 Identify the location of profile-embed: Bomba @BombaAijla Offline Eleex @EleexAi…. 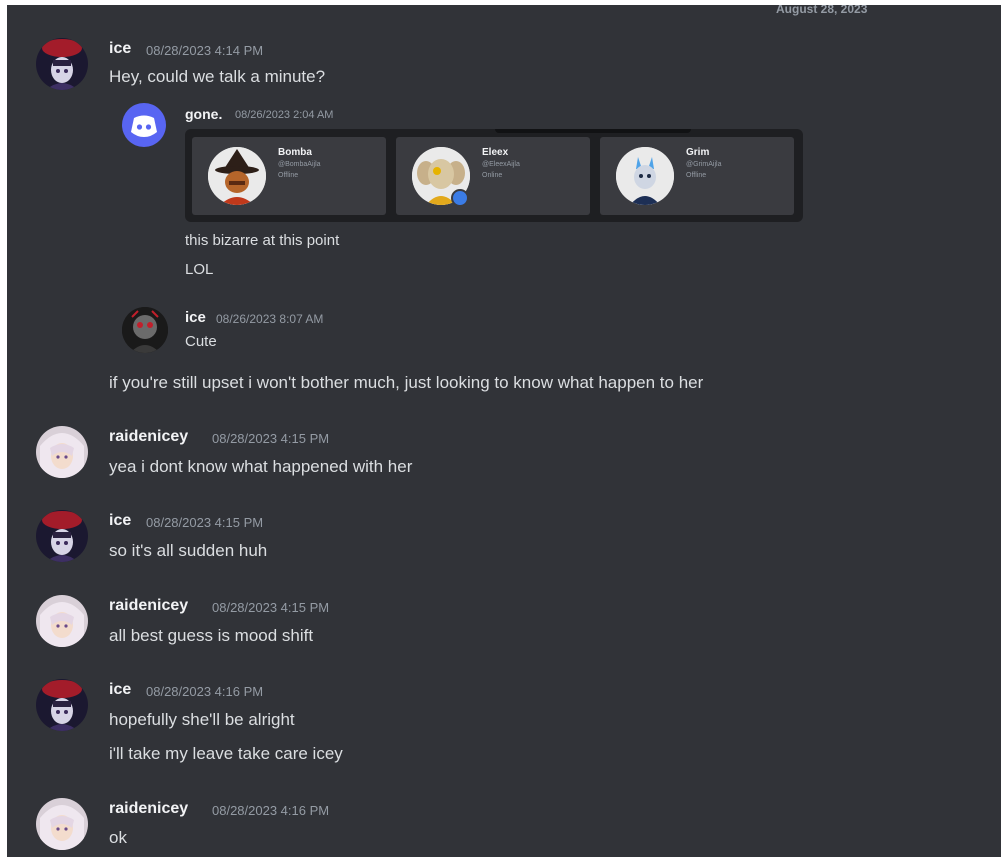
(494, 175).